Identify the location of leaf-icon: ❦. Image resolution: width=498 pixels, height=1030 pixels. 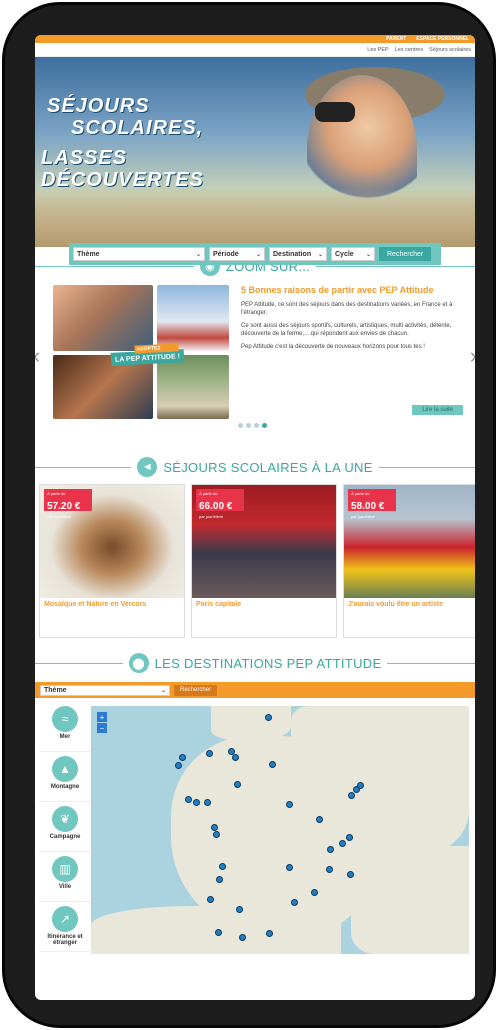
(65, 819).